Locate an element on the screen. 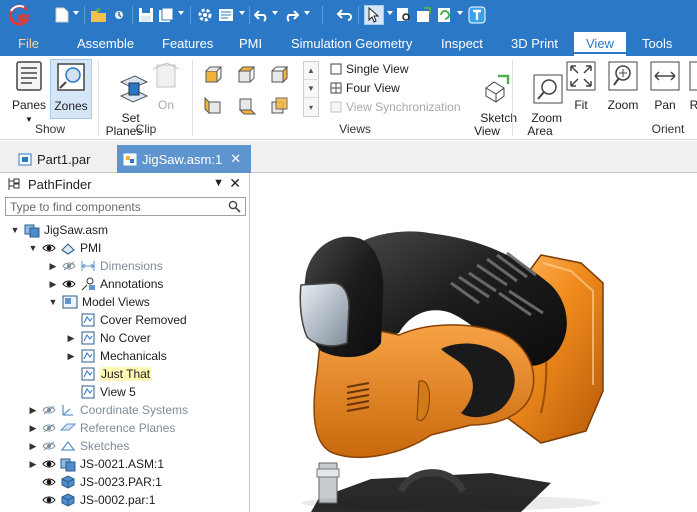 This screenshot has width=697, height=512. tab-inspect: Inspect is located at coordinates (462, 44).